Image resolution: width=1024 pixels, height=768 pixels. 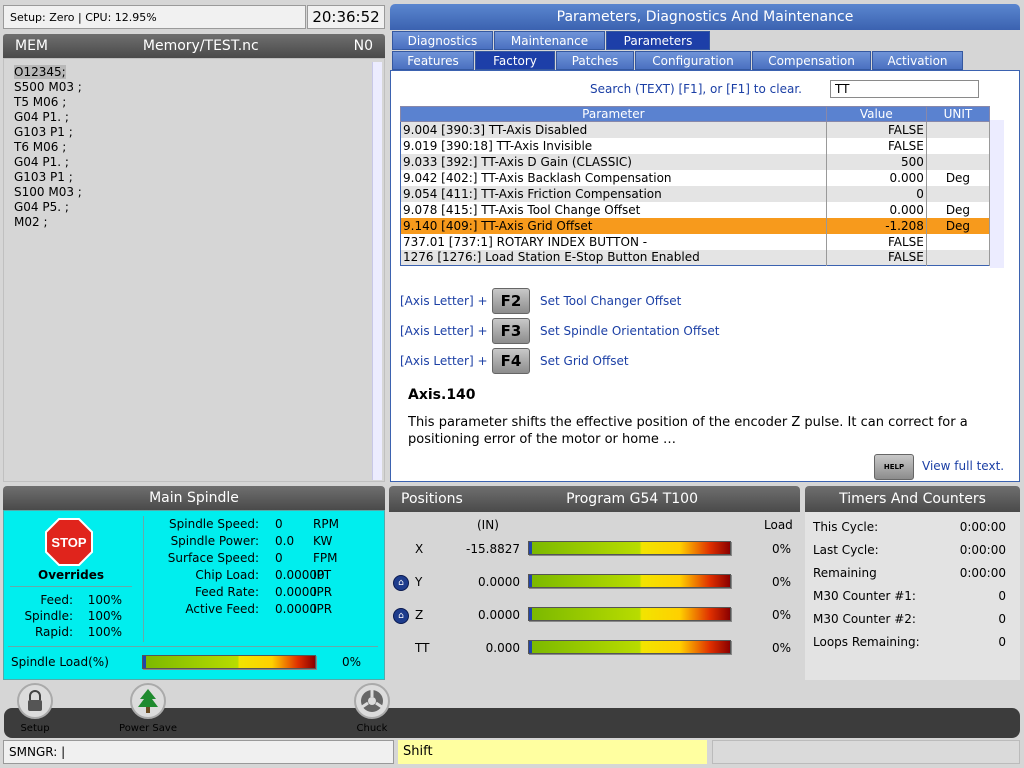 I want to click on stat-value: 0, so click(x=279, y=558).